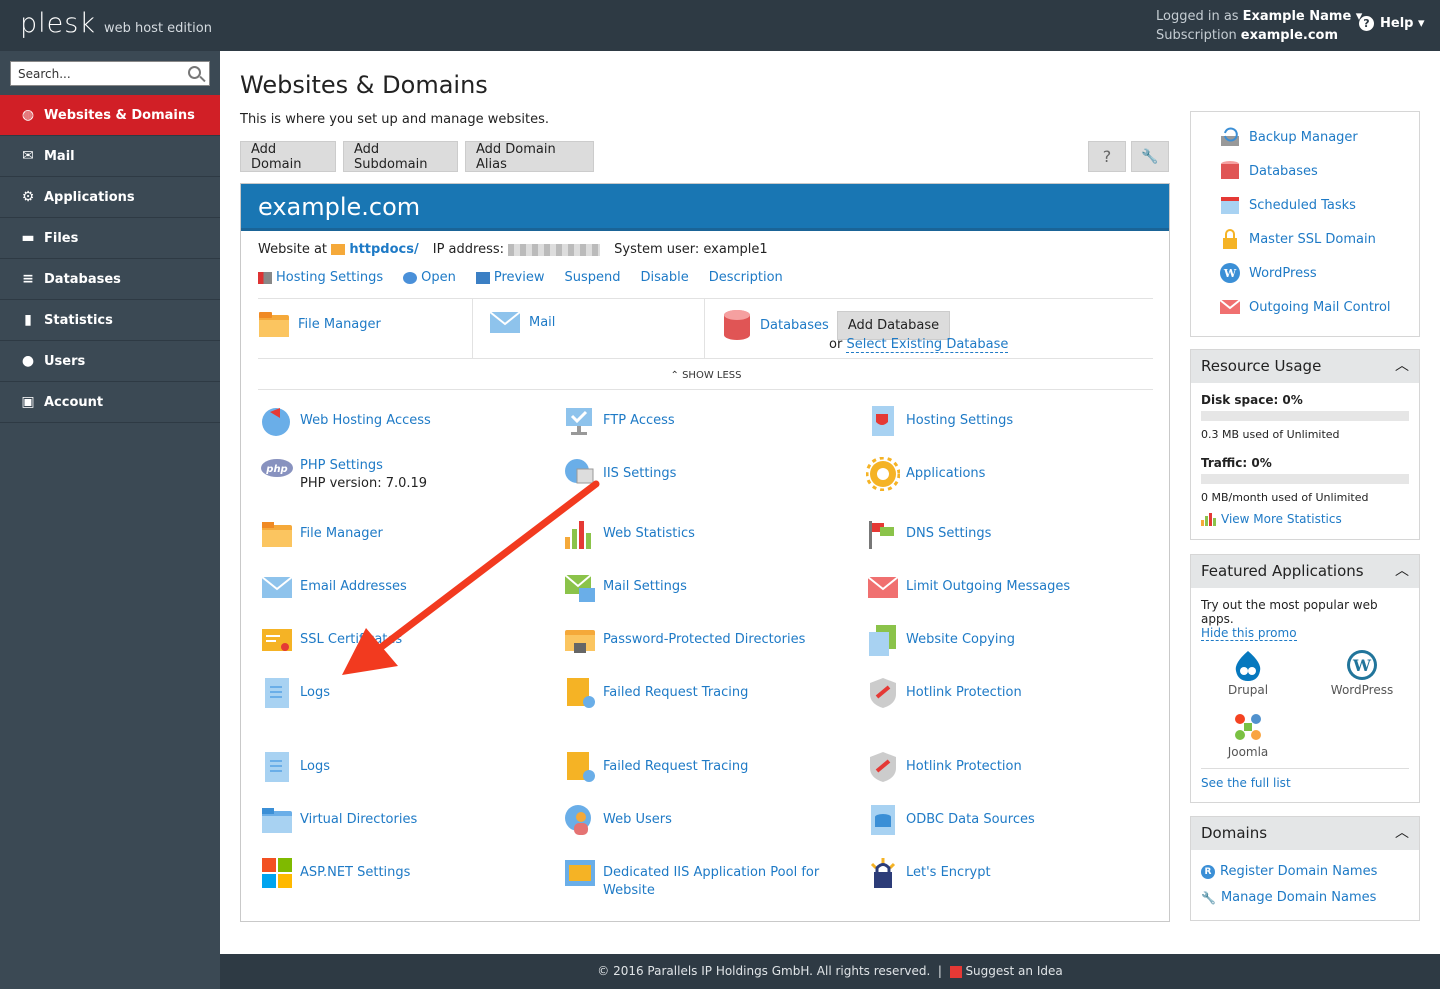 The image size is (1440, 989). Describe the element at coordinates (1298, 871) in the screenshot. I see `register-domain-link: Register Domain Names` at that location.